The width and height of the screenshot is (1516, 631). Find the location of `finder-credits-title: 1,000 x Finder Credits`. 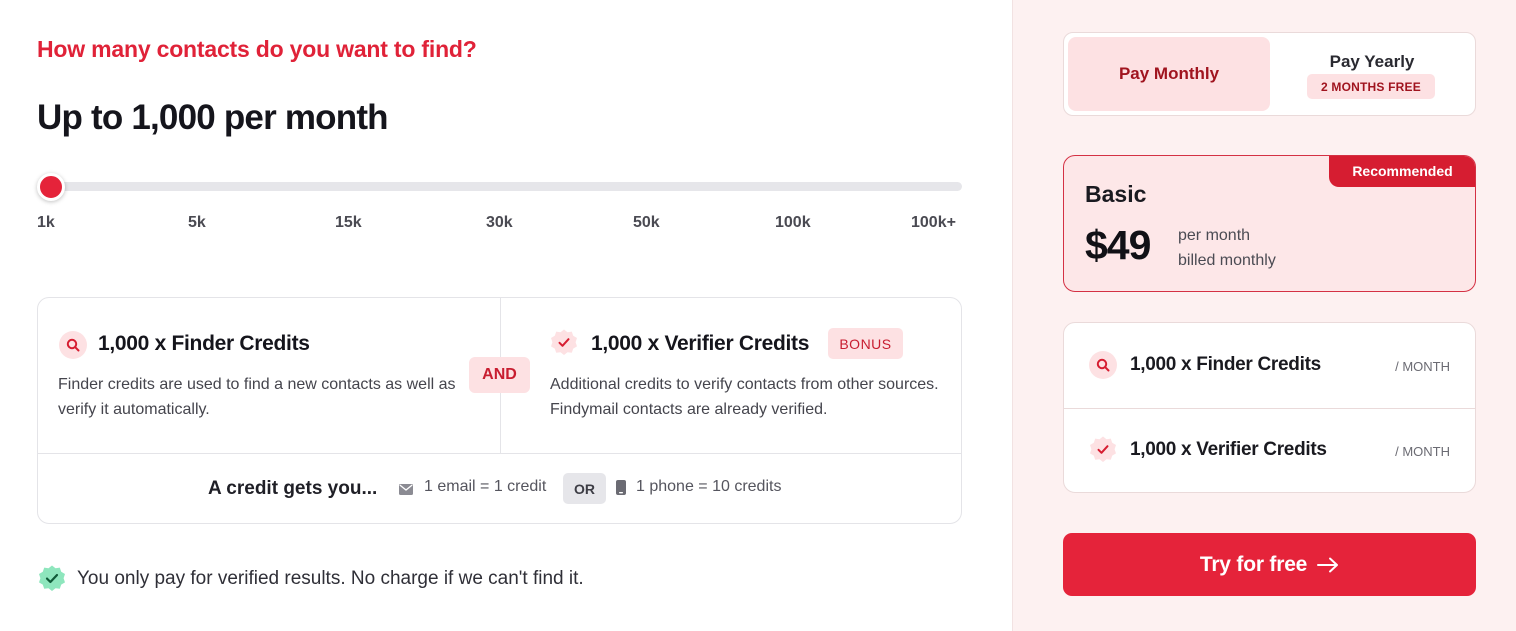

finder-credits-title: 1,000 x Finder Credits is located at coordinates (204, 343).